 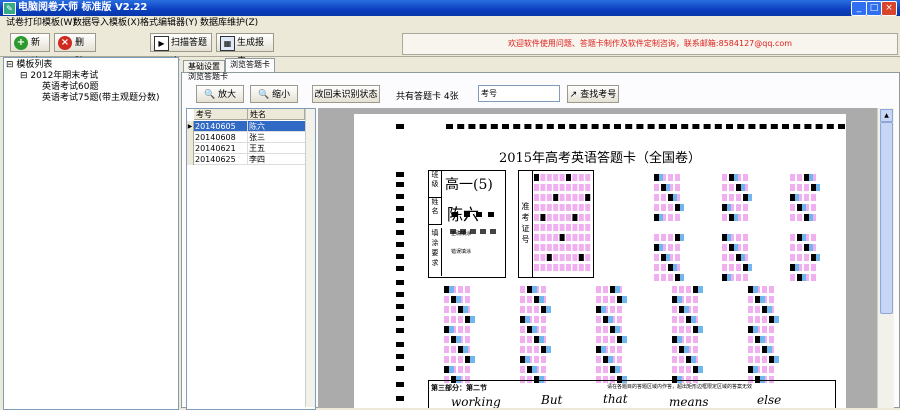 What do you see at coordinates (229, 23) in the screenshot?
I see `menu-db-maintenance: 数据库维护(Z)` at bounding box center [229, 23].